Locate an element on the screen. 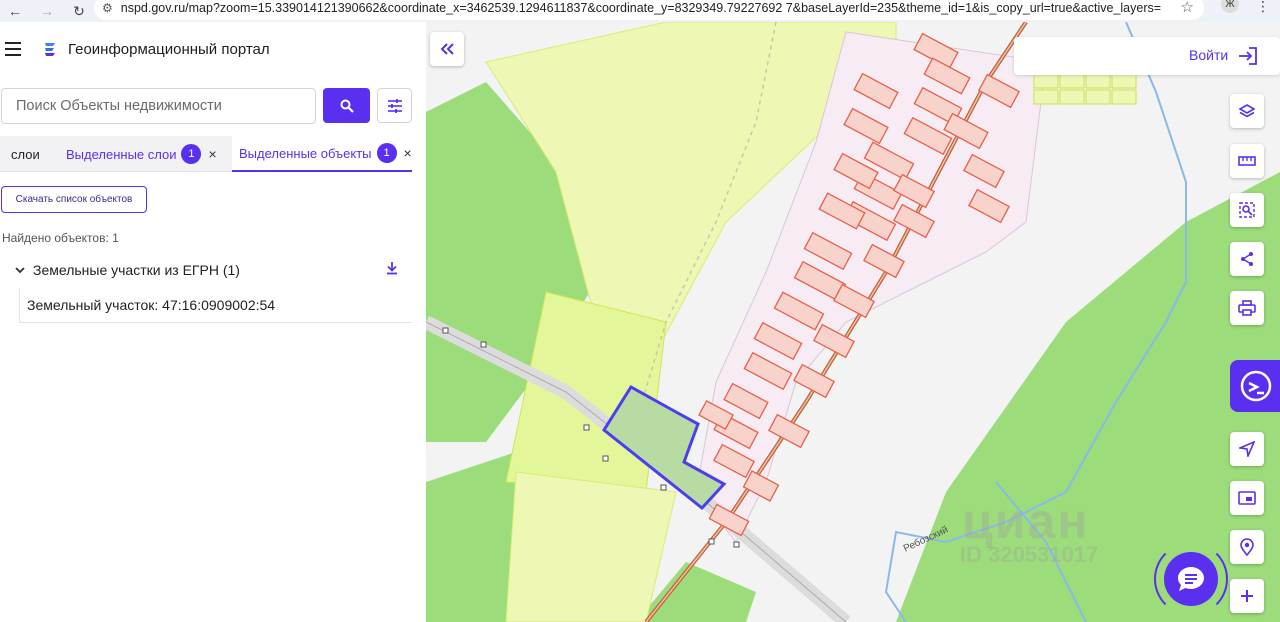  chat-icon is located at coordinates (1191, 579).